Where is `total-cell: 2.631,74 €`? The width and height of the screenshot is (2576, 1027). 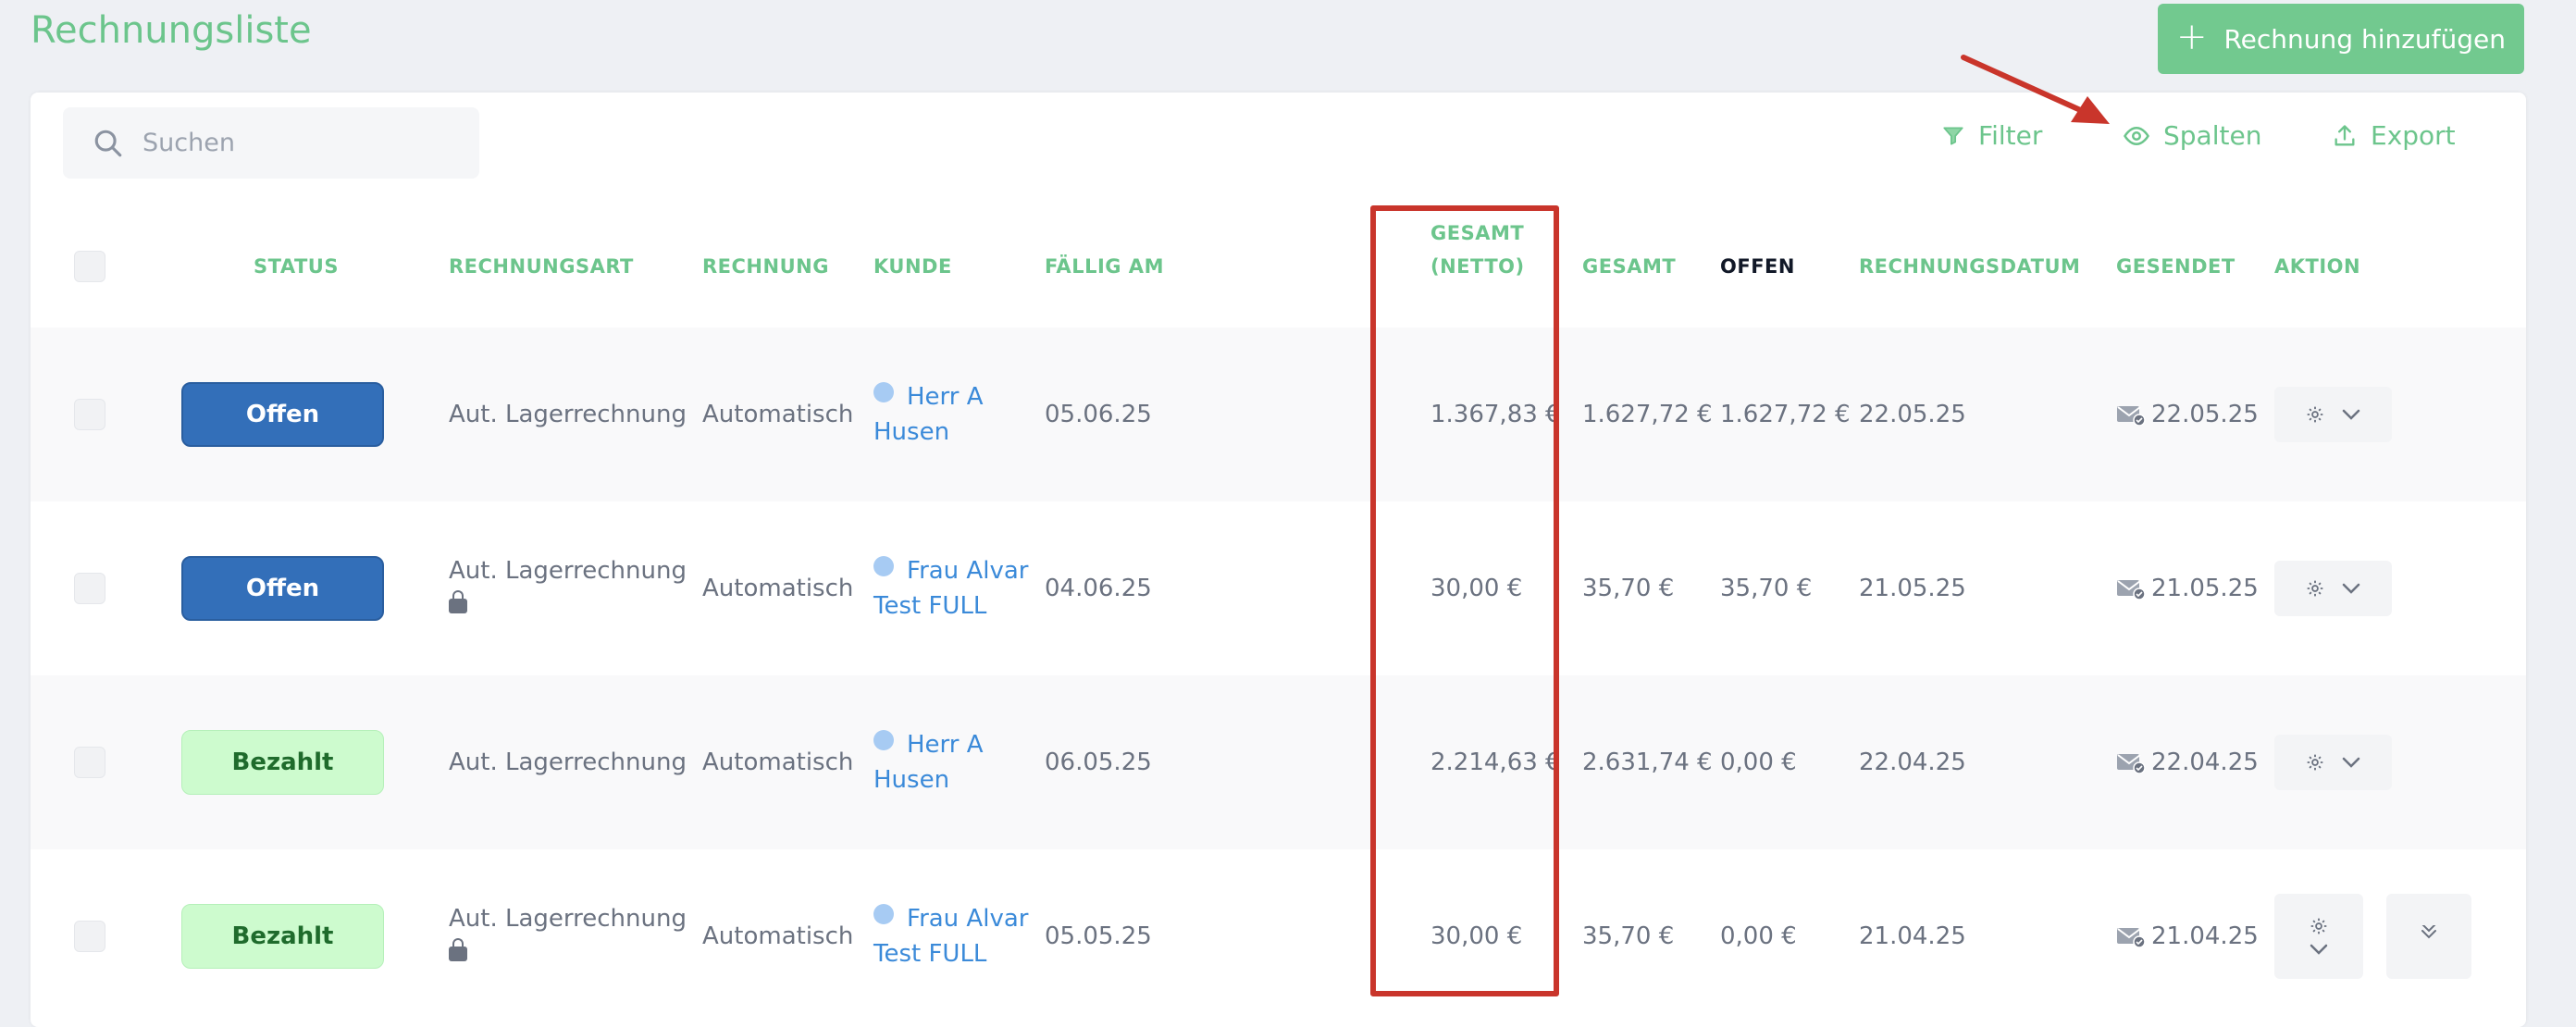 total-cell: 2.631,74 € is located at coordinates (1648, 762).